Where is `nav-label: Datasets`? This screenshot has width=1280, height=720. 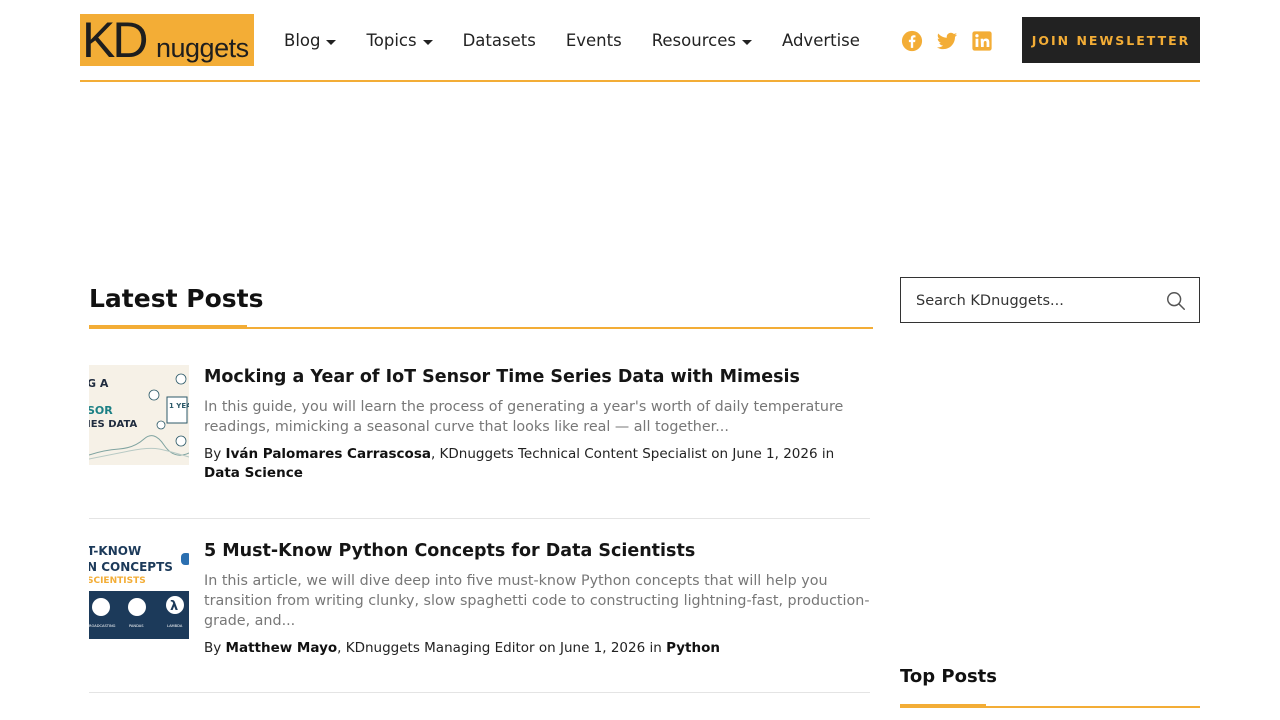
nav-label: Datasets is located at coordinates (499, 40).